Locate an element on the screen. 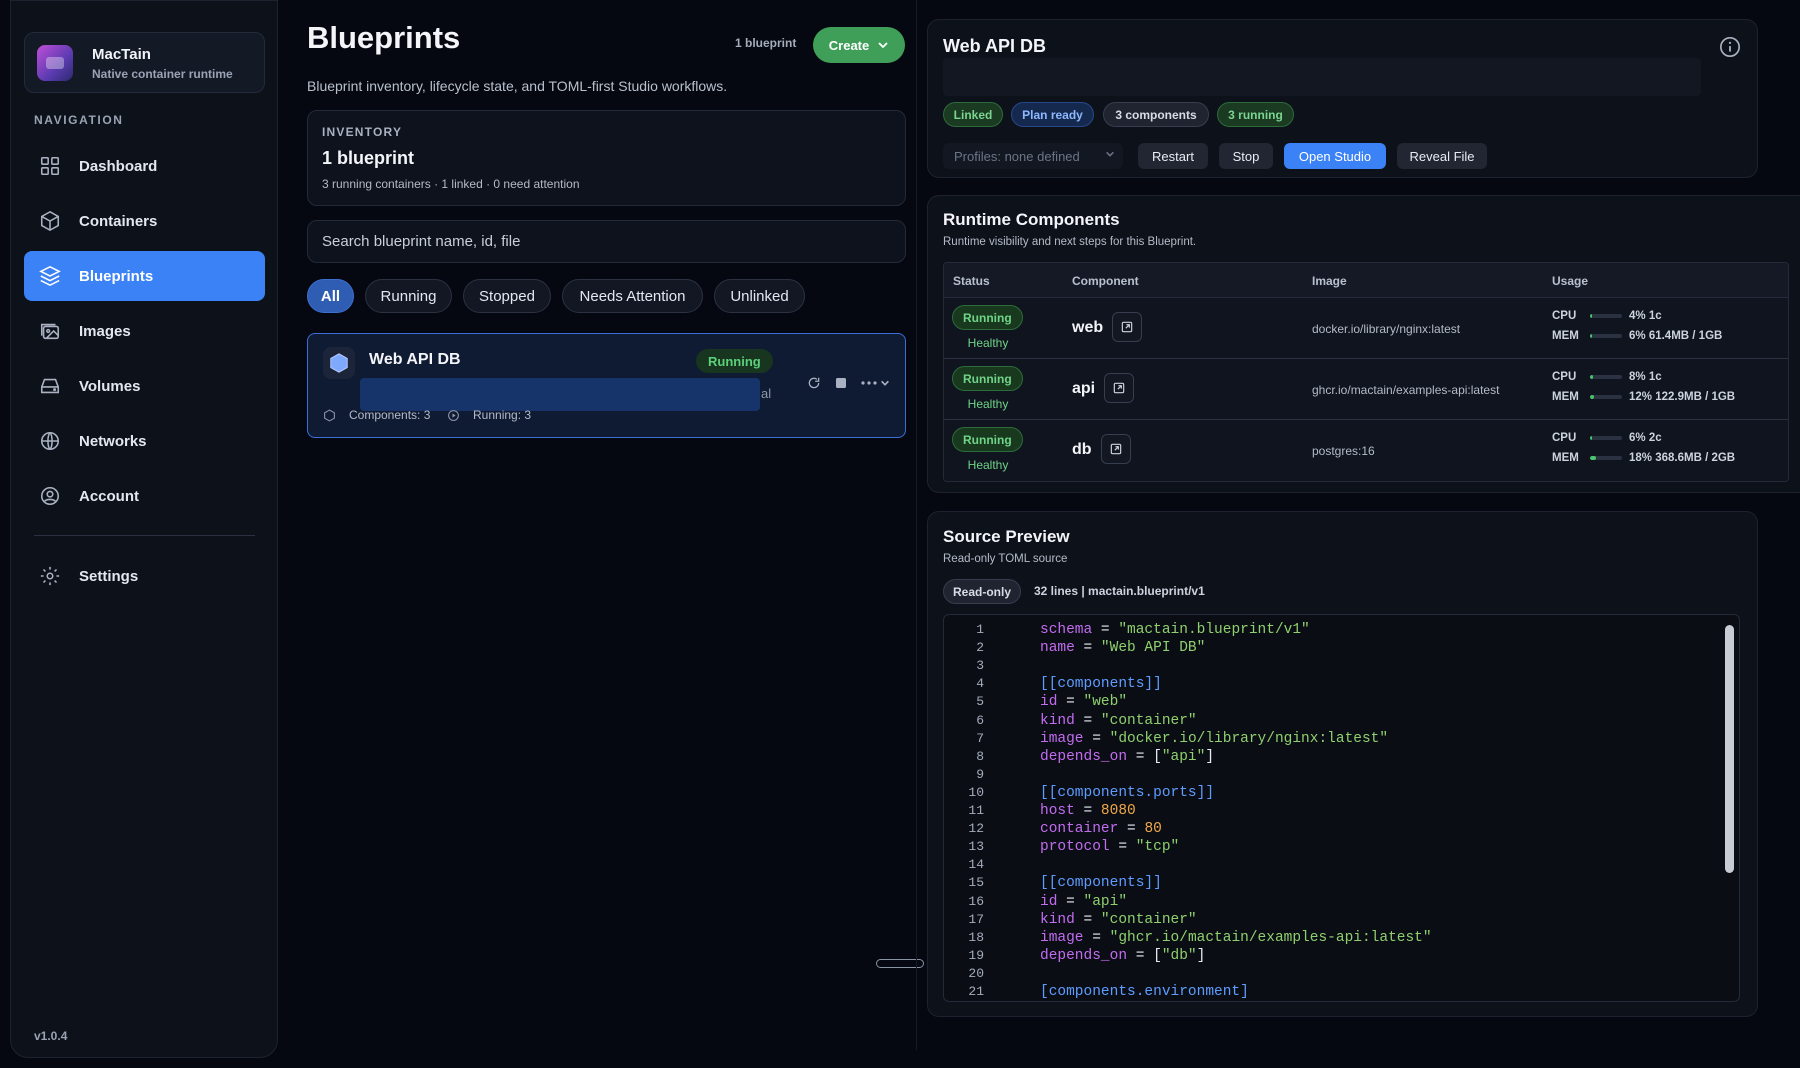  open-studio-button: Open Studio is located at coordinates (1335, 156).